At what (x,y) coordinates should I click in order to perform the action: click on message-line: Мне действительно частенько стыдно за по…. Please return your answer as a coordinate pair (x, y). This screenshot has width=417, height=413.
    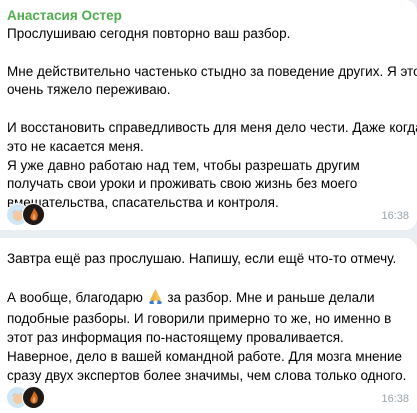
    Looking at the image, I should click on (212, 71).